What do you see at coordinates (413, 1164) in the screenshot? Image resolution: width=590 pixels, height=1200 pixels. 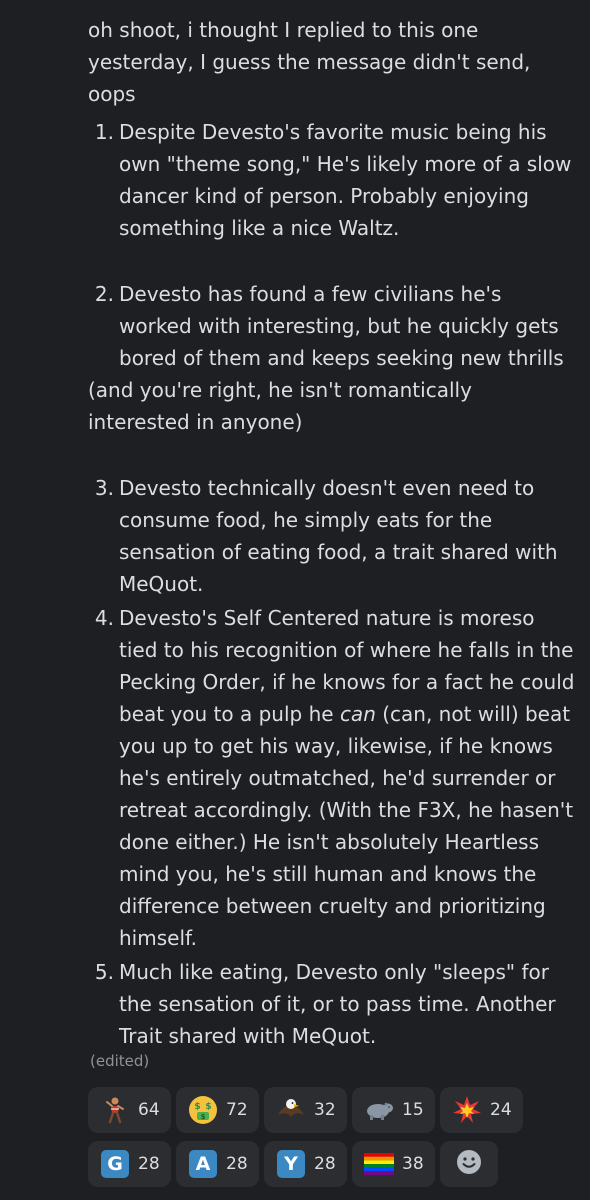 I see `reaction-count: 38` at bounding box center [413, 1164].